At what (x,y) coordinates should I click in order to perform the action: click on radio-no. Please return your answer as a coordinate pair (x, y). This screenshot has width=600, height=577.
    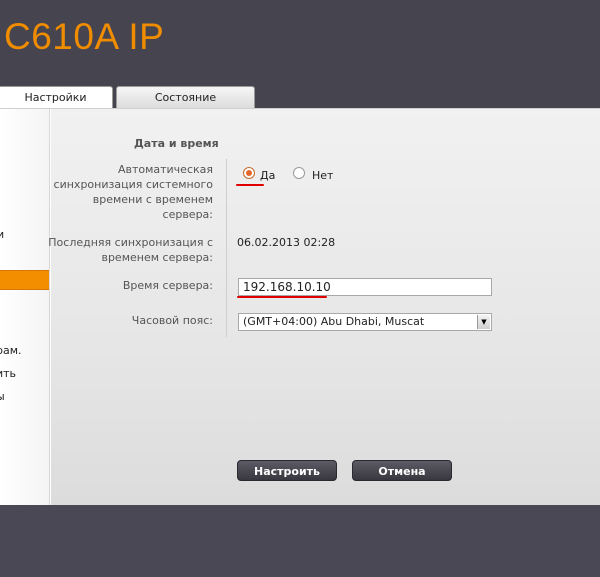
    Looking at the image, I should click on (299, 173).